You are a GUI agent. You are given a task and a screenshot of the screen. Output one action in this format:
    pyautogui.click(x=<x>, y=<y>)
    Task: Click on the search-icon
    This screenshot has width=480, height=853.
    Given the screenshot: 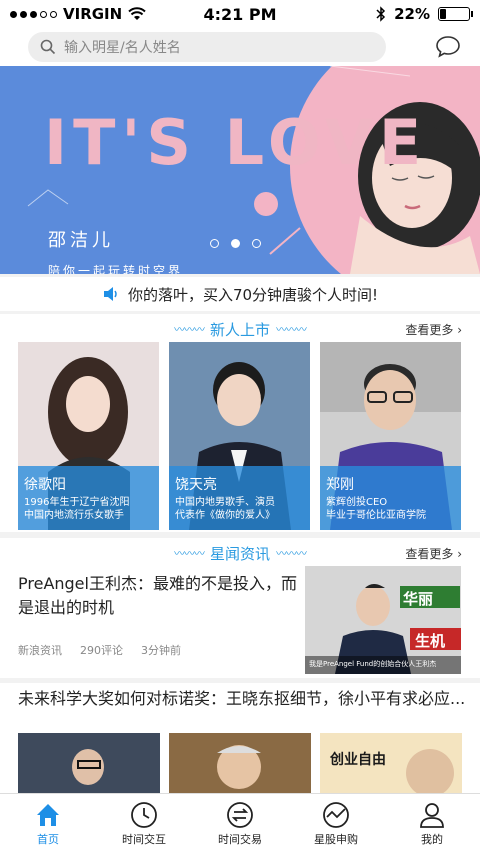 What is the action you would take?
    pyautogui.click(x=48, y=47)
    